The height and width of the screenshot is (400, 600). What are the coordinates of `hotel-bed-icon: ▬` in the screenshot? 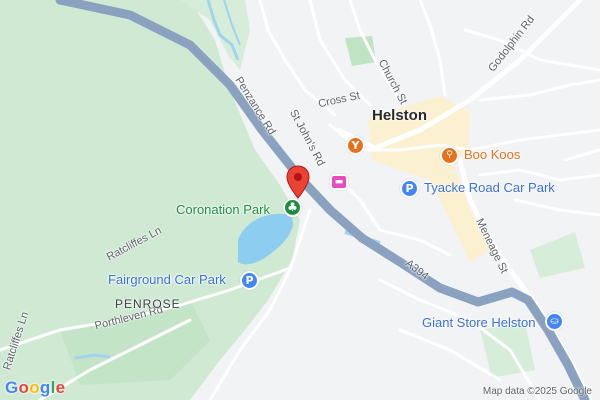 It's located at (339, 182).